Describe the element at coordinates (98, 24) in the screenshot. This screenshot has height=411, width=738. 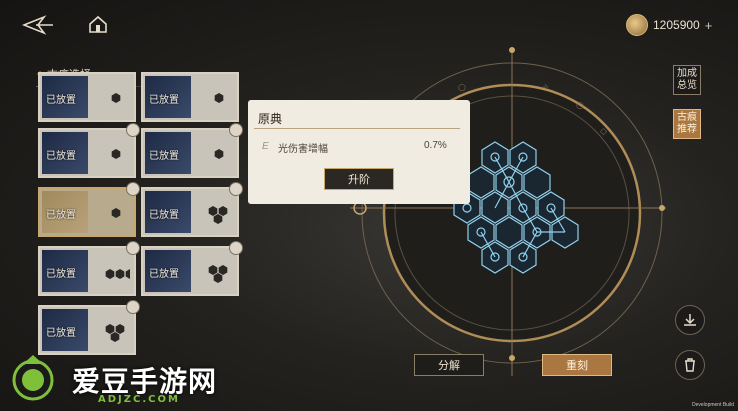
I see `home-icon` at that location.